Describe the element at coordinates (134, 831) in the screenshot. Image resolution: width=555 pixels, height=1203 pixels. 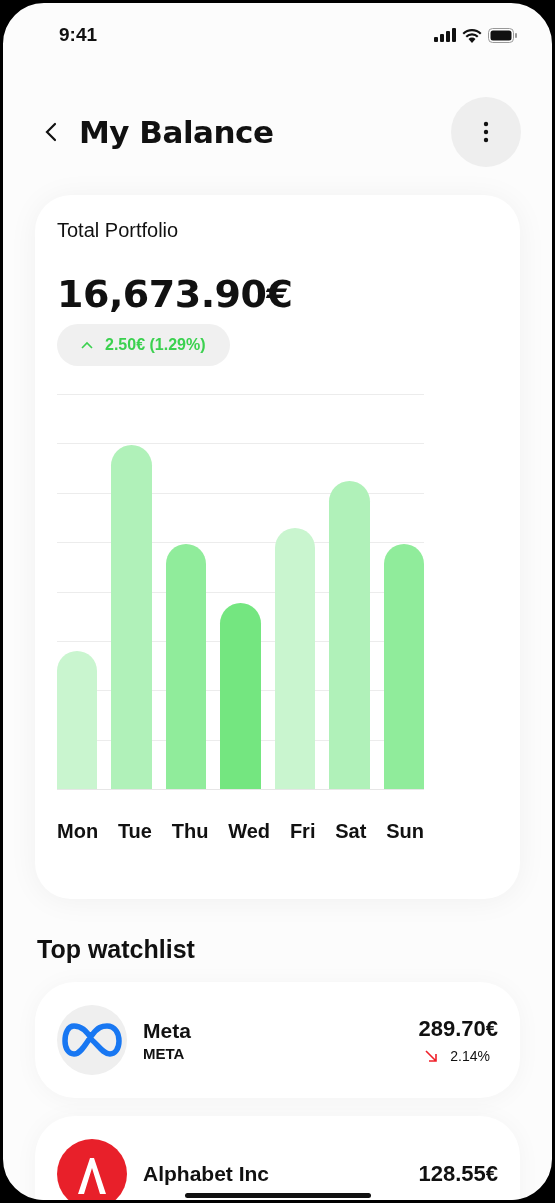
I see `day-label: Tue` at that location.